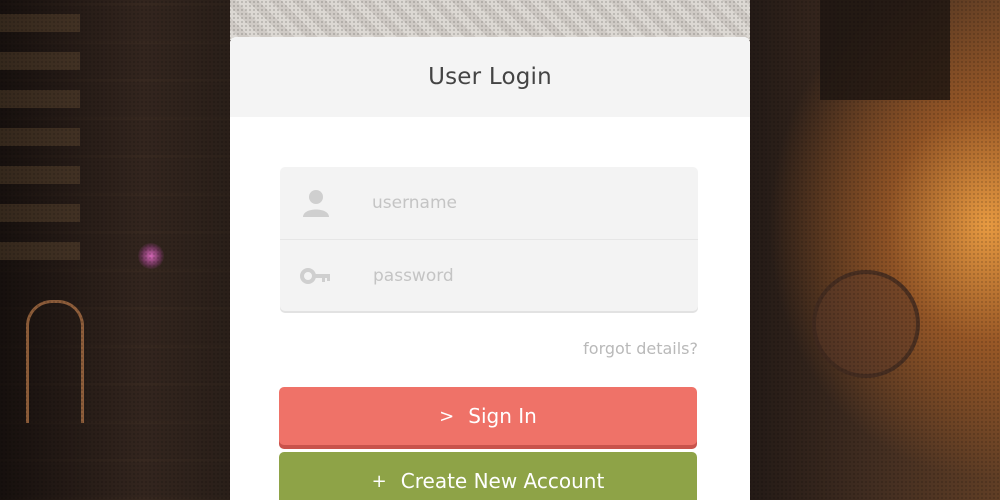  Describe the element at coordinates (502, 416) in the screenshot. I see `sign-in-label: Sign In` at that location.